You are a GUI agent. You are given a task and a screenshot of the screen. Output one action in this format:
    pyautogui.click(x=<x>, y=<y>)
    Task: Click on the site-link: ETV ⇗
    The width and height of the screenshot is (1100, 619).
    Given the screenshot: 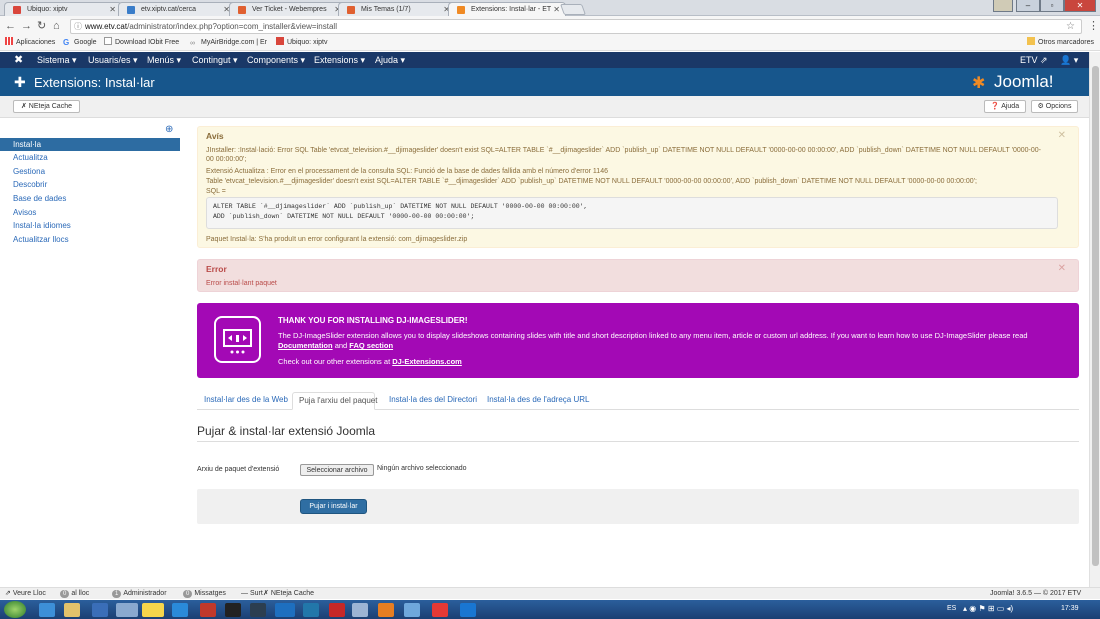 What is the action you would take?
    pyautogui.click(x=1034, y=60)
    